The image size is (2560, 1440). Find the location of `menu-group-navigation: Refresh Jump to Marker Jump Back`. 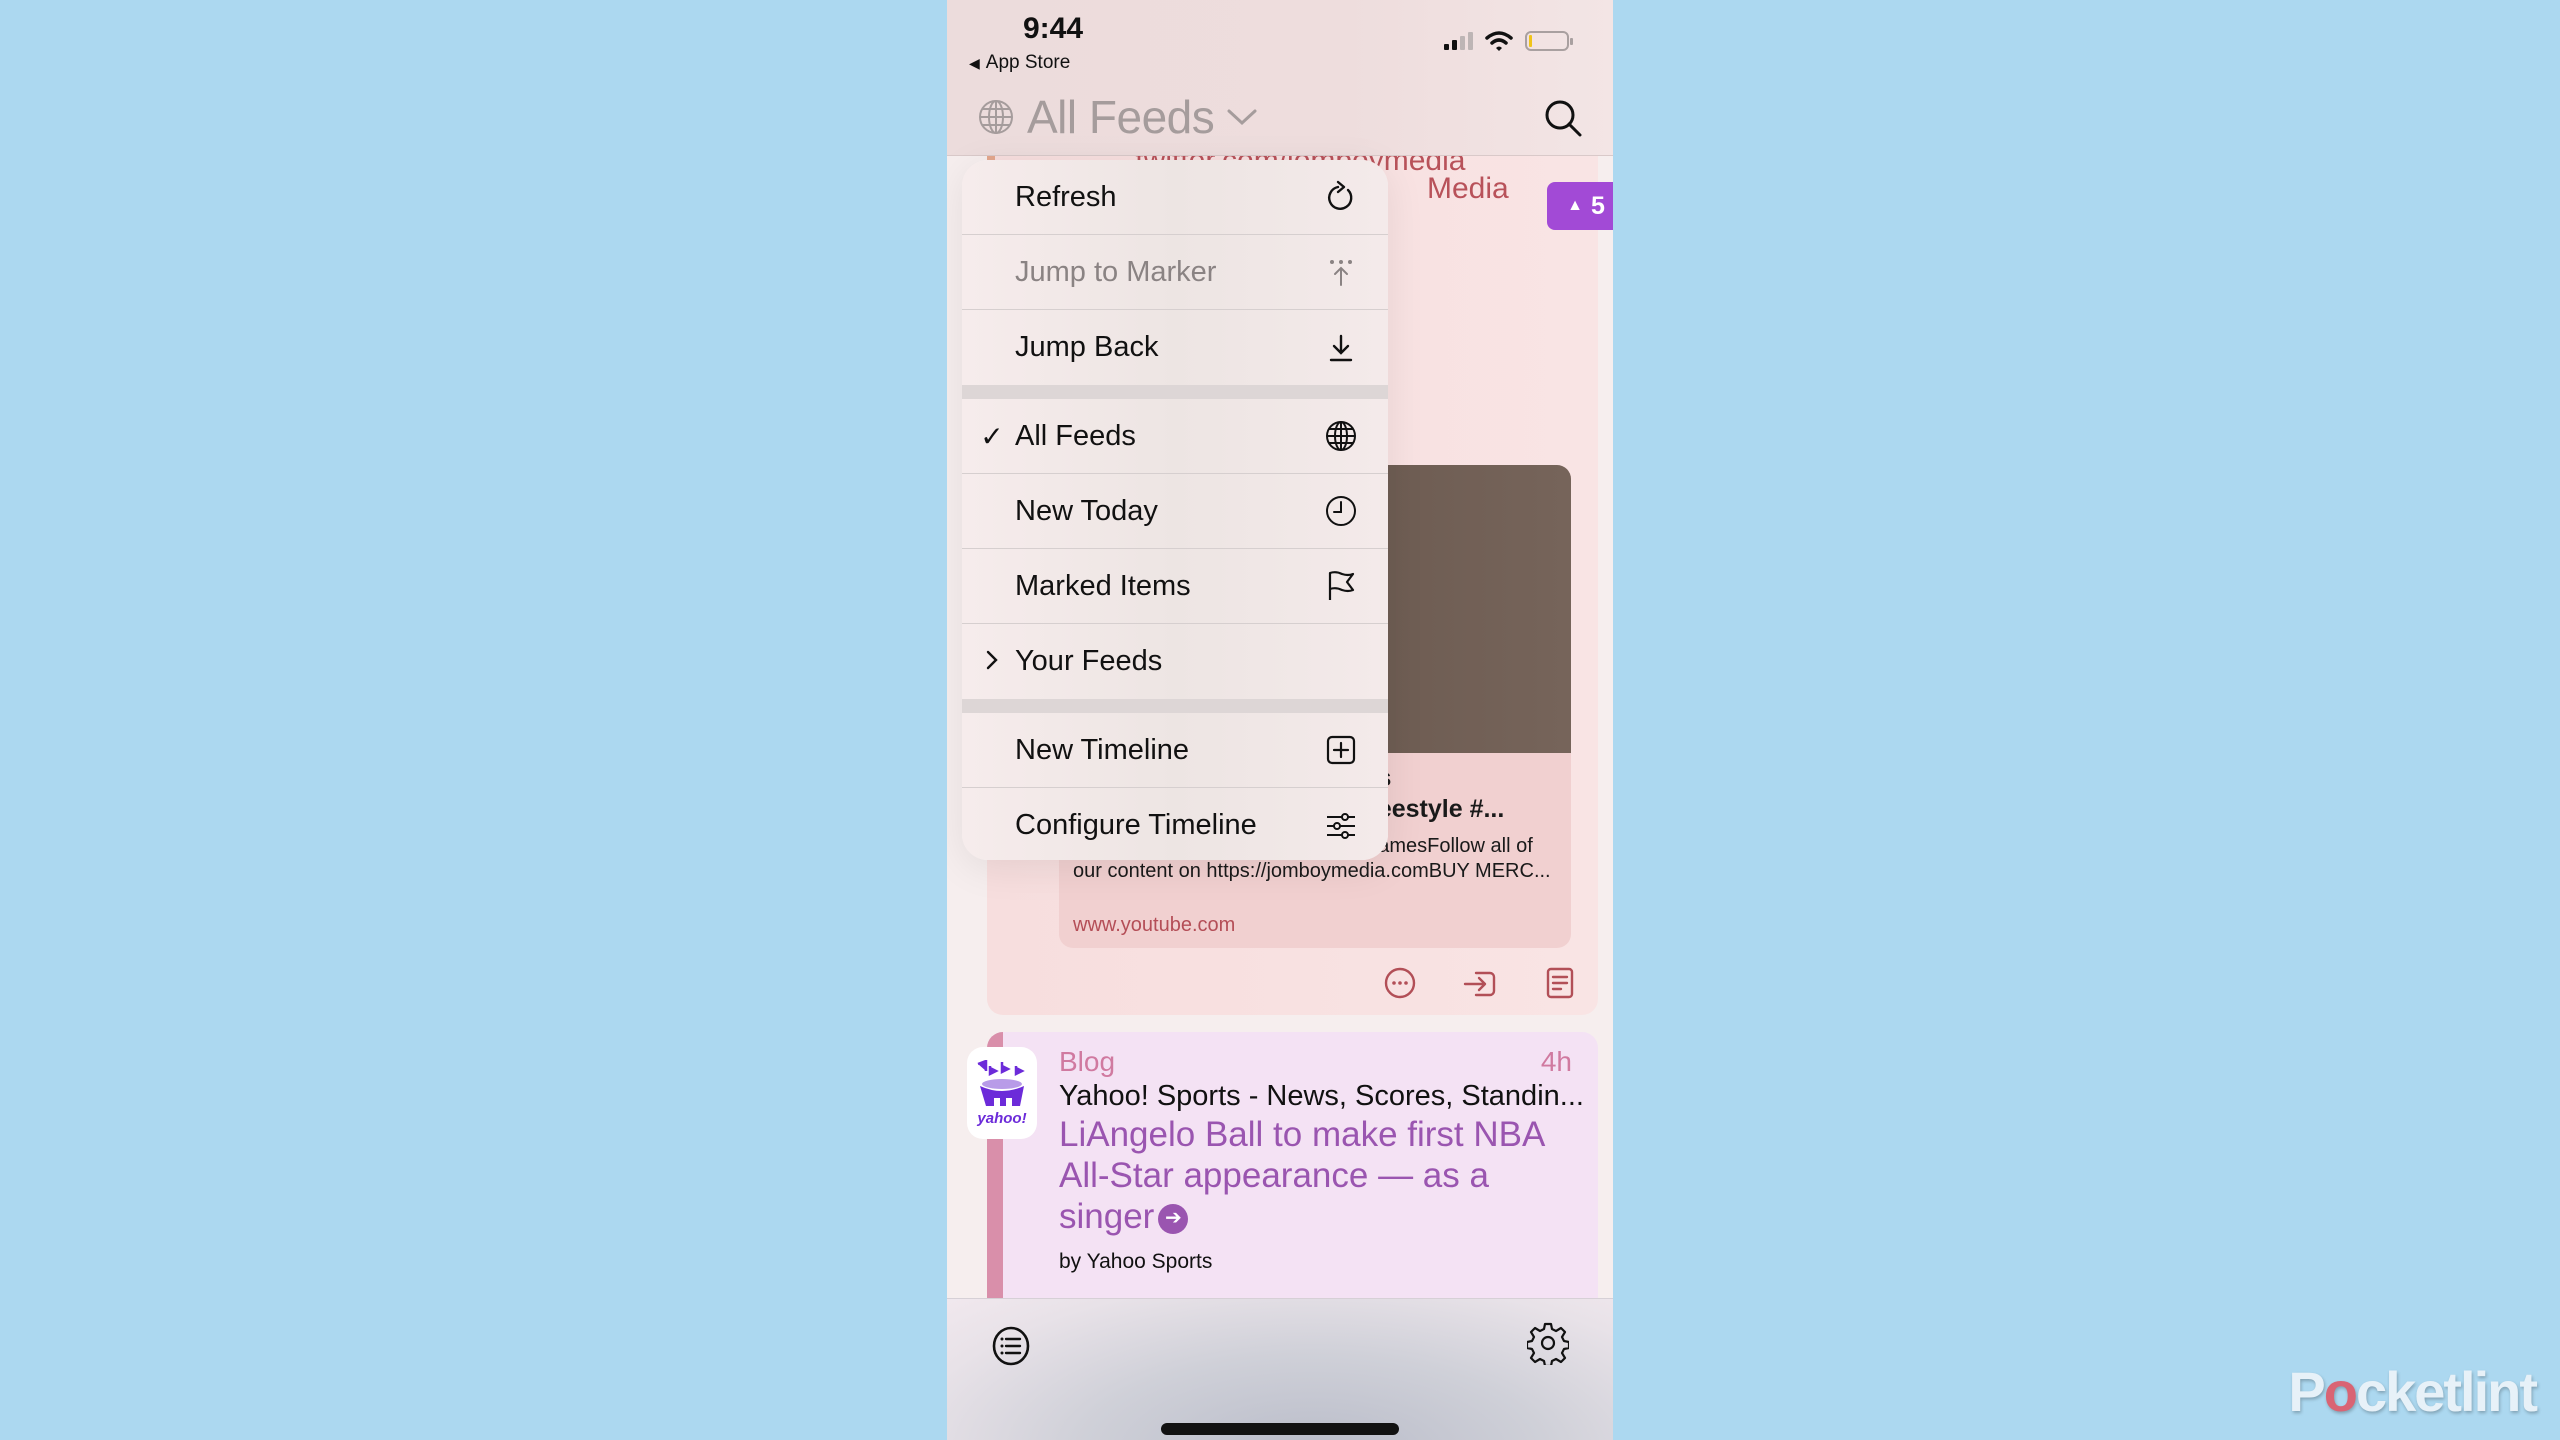

menu-group-navigation: Refresh Jump to Marker Jump Back is located at coordinates (1175, 272).